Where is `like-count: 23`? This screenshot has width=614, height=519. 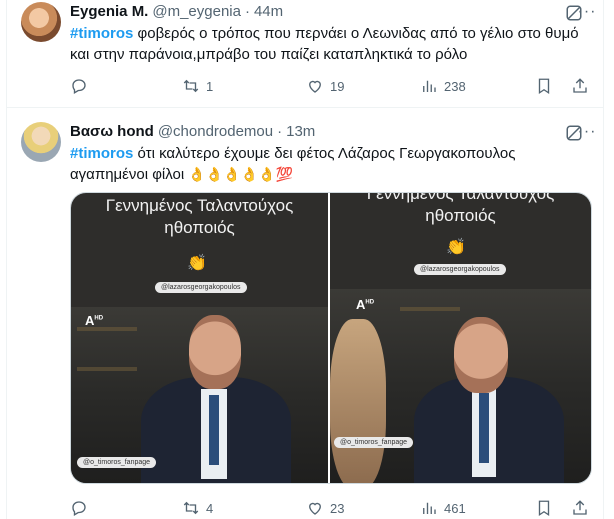
like-count: 23 is located at coordinates (337, 508).